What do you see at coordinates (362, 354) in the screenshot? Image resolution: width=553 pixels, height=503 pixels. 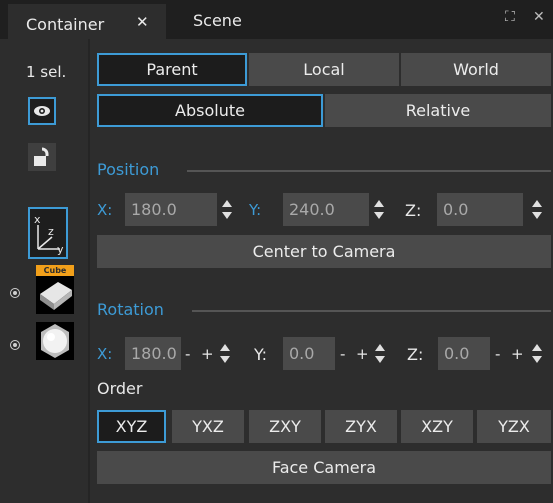 I see `rotation-y-plus: +` at bounding box center [362, 354].